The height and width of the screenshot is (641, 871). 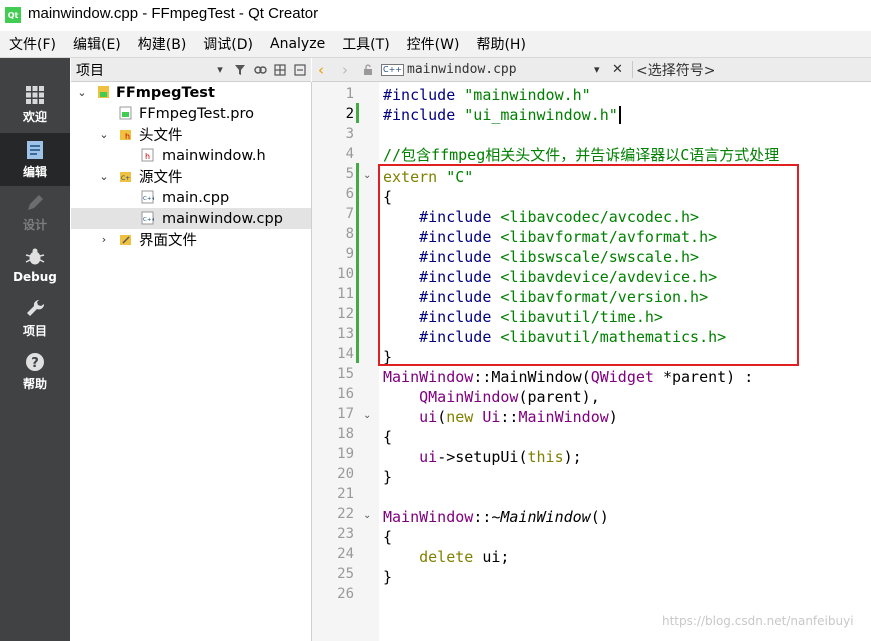 I want to click on tree-item-sources: ⌄ C+ 源文件, so click(x=191, y=176).